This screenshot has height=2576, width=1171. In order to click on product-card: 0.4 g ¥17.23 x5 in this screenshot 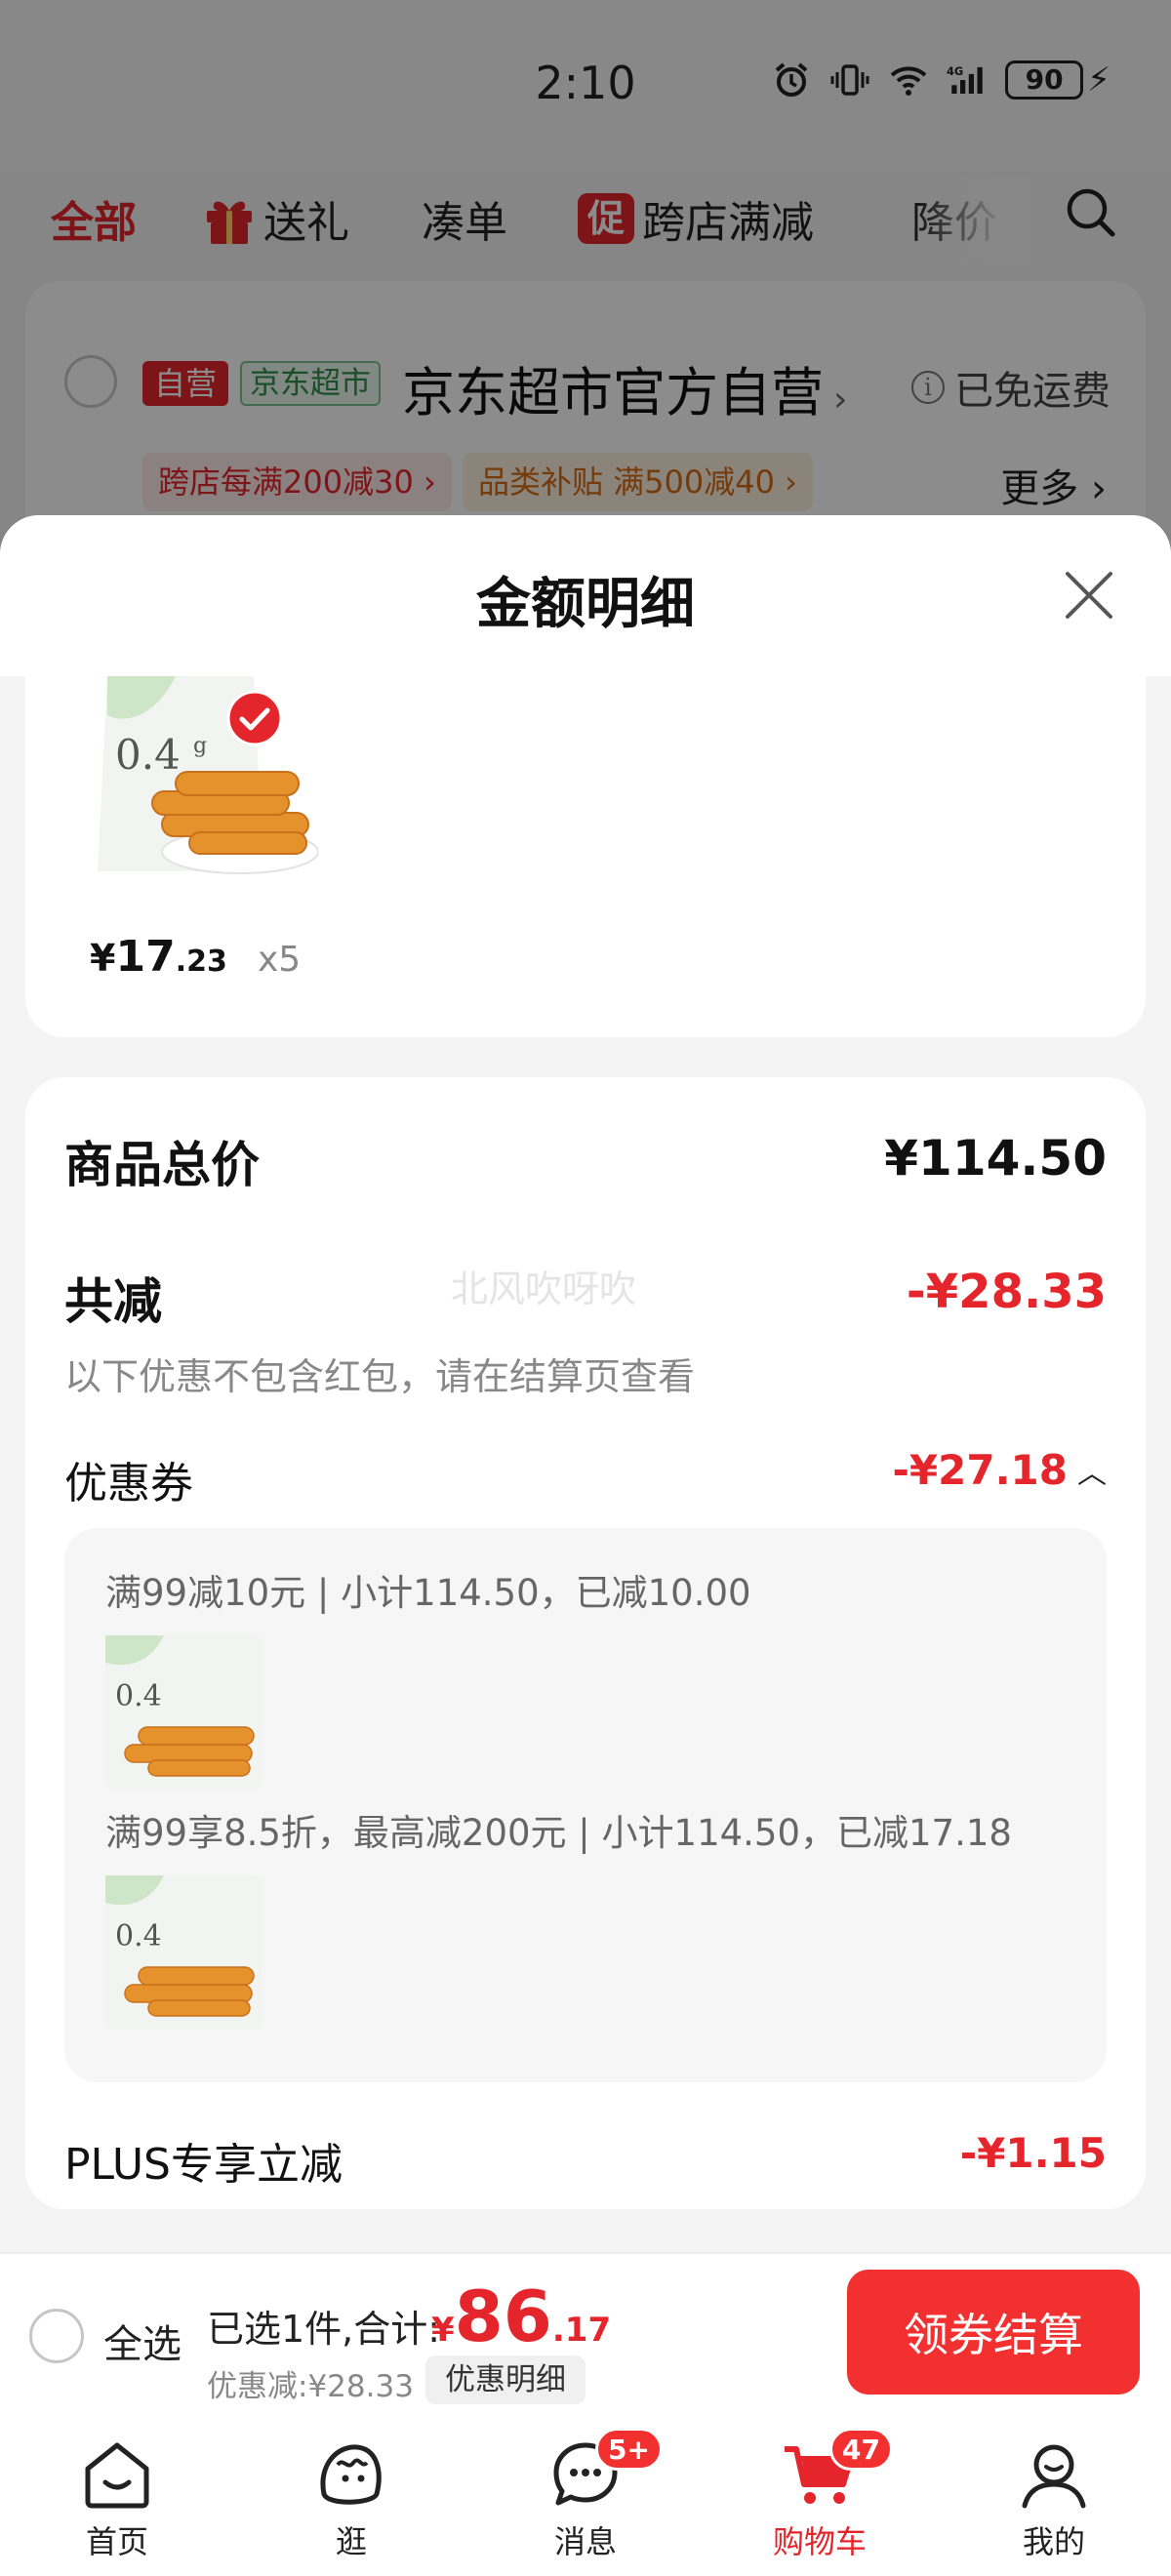, I will do `click(585, 856)`.